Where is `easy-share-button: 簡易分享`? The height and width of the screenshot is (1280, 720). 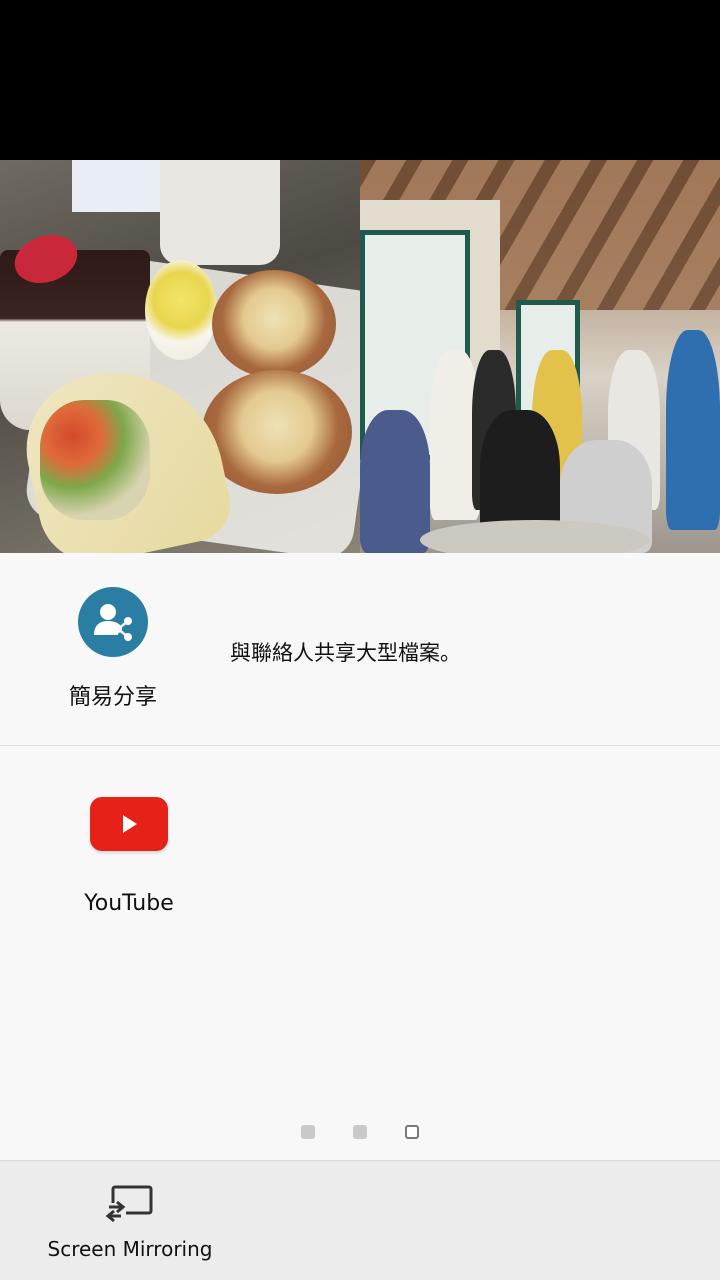 easy-share-button: 簡易分享 is located at coordinates (113, 649).